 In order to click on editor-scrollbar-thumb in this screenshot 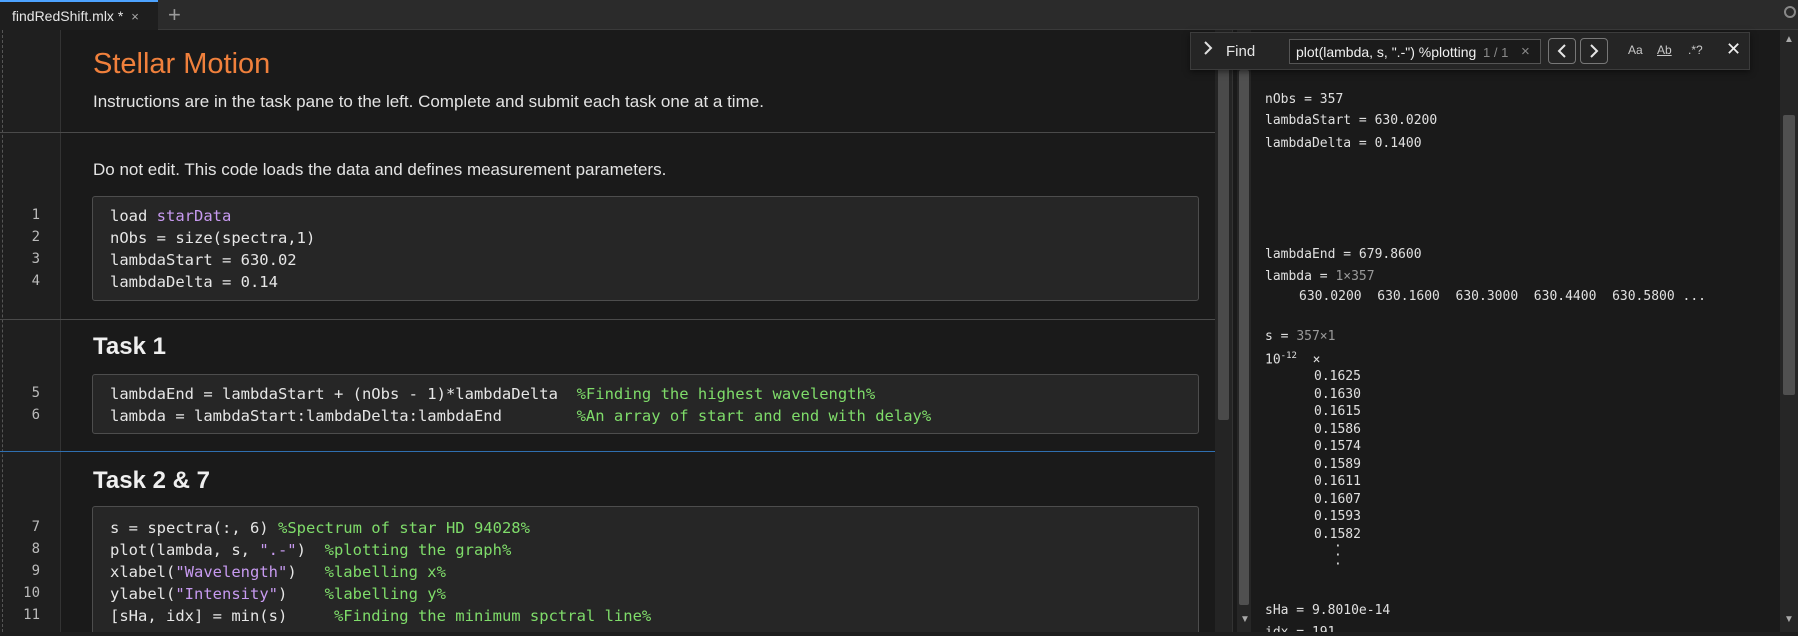, I will do `click(1223, 240)`.